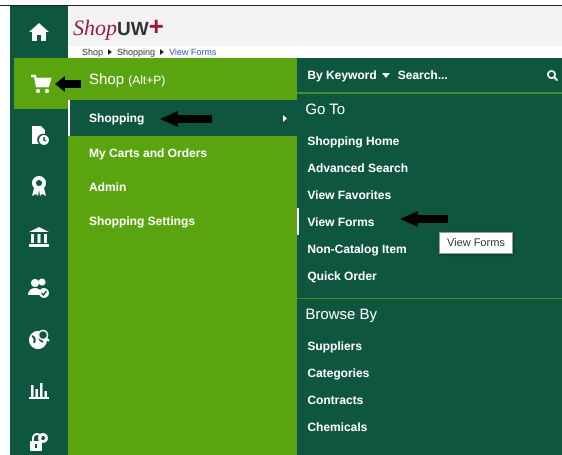  What do you see at coordinates (332, 426) in the screenshot?
I see `submenu-link: Chemicals` at bounding box center [332, 426].